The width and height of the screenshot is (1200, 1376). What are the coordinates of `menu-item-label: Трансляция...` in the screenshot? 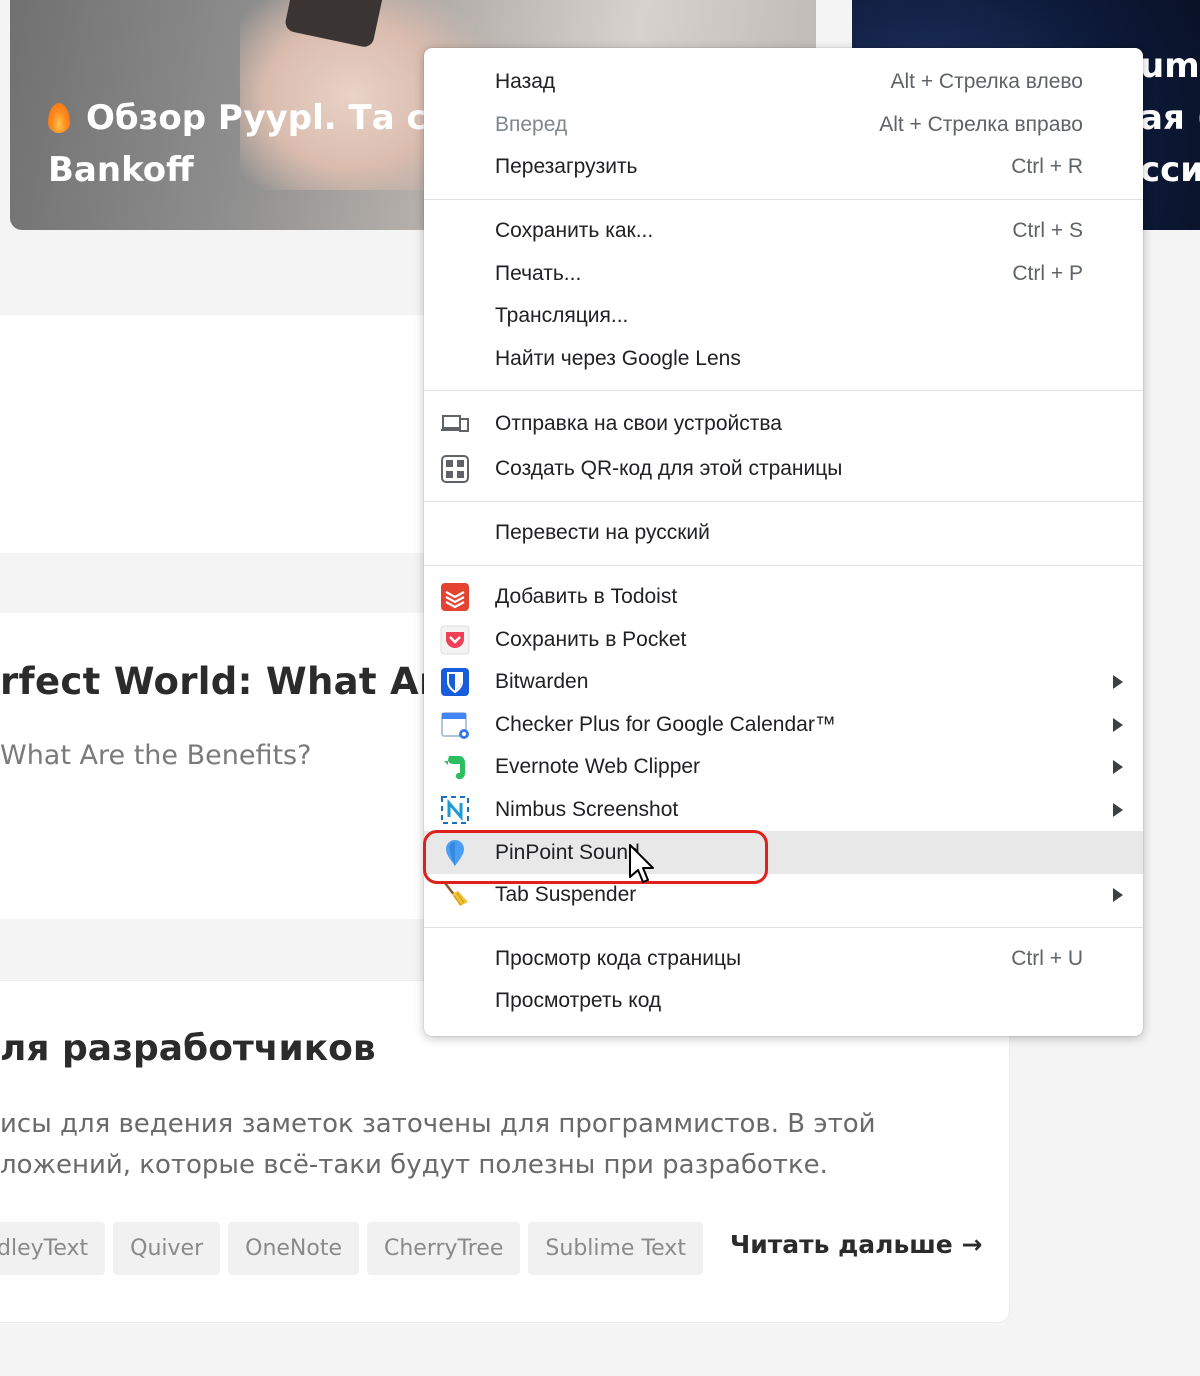 It's located at (562, 316).